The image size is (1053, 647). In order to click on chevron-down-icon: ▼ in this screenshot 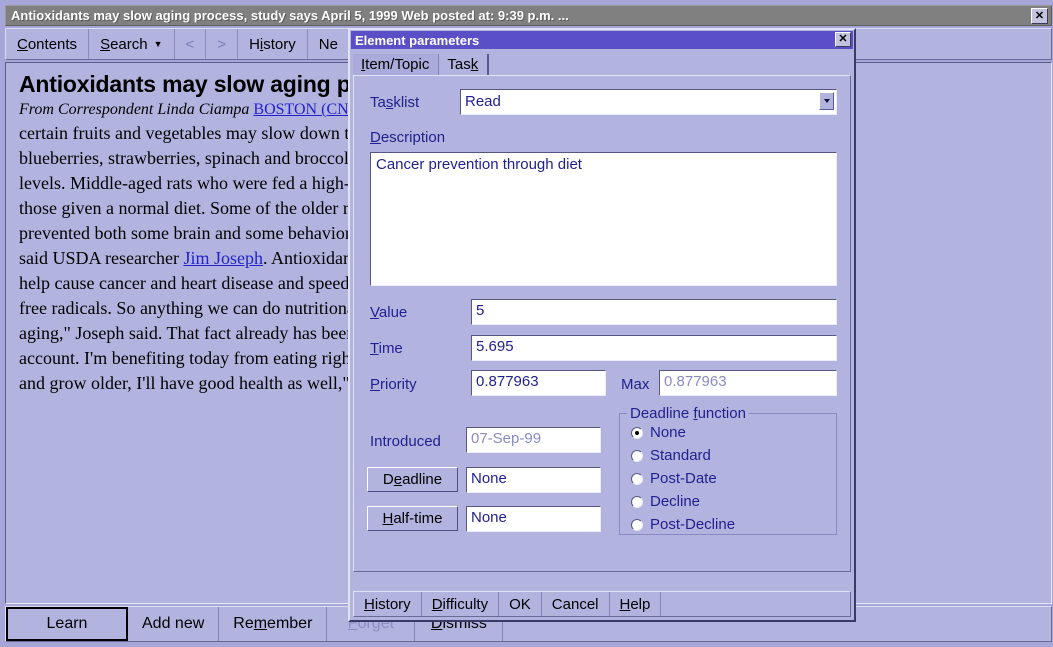, I will do `click(158, 43)`.